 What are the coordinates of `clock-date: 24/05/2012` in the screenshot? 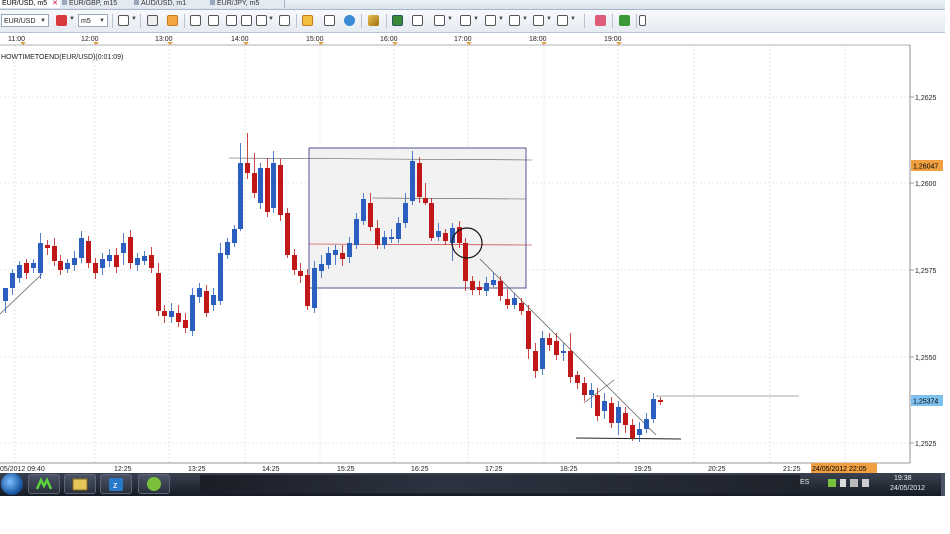 It's located at (907, 488).